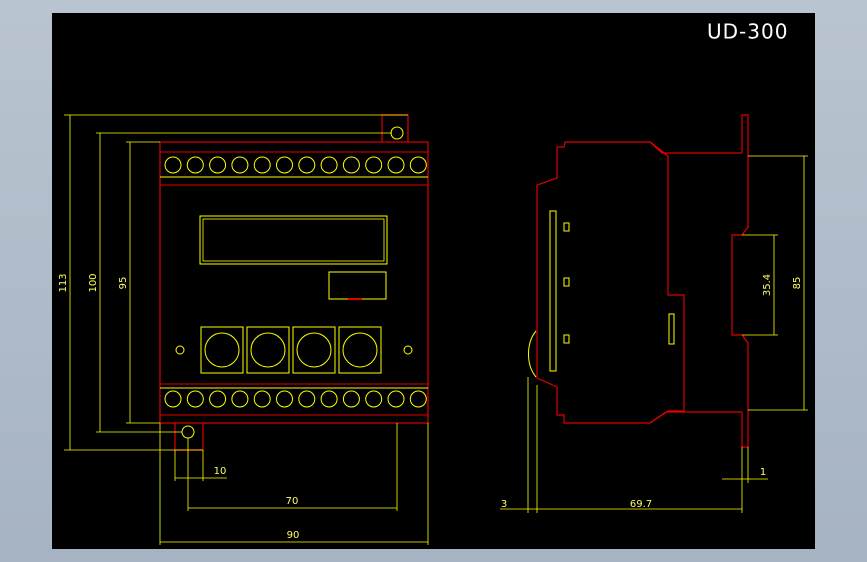  What do you see at coordinates (291, 350) in the screenshot?
I see `button-row` at bounding box center [291, 350].